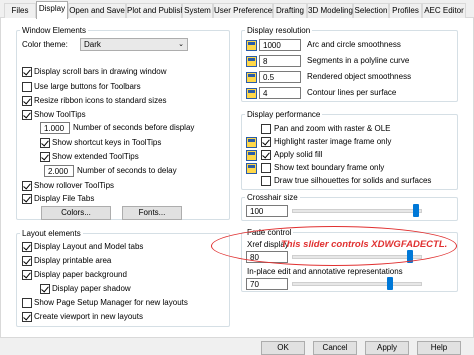  What do you see at coordinates (27, 247) in the screenshot?
I see `layout-model-tabs-checkbox` at bounding box center [27, 247].